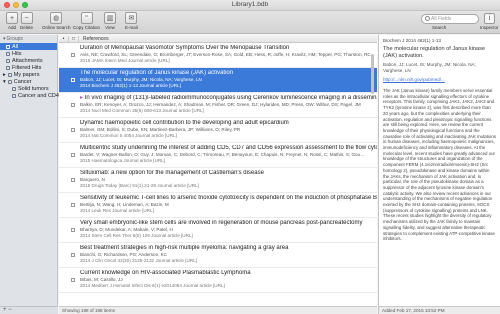  I want to click on search-label: Search, so click(439, 27).